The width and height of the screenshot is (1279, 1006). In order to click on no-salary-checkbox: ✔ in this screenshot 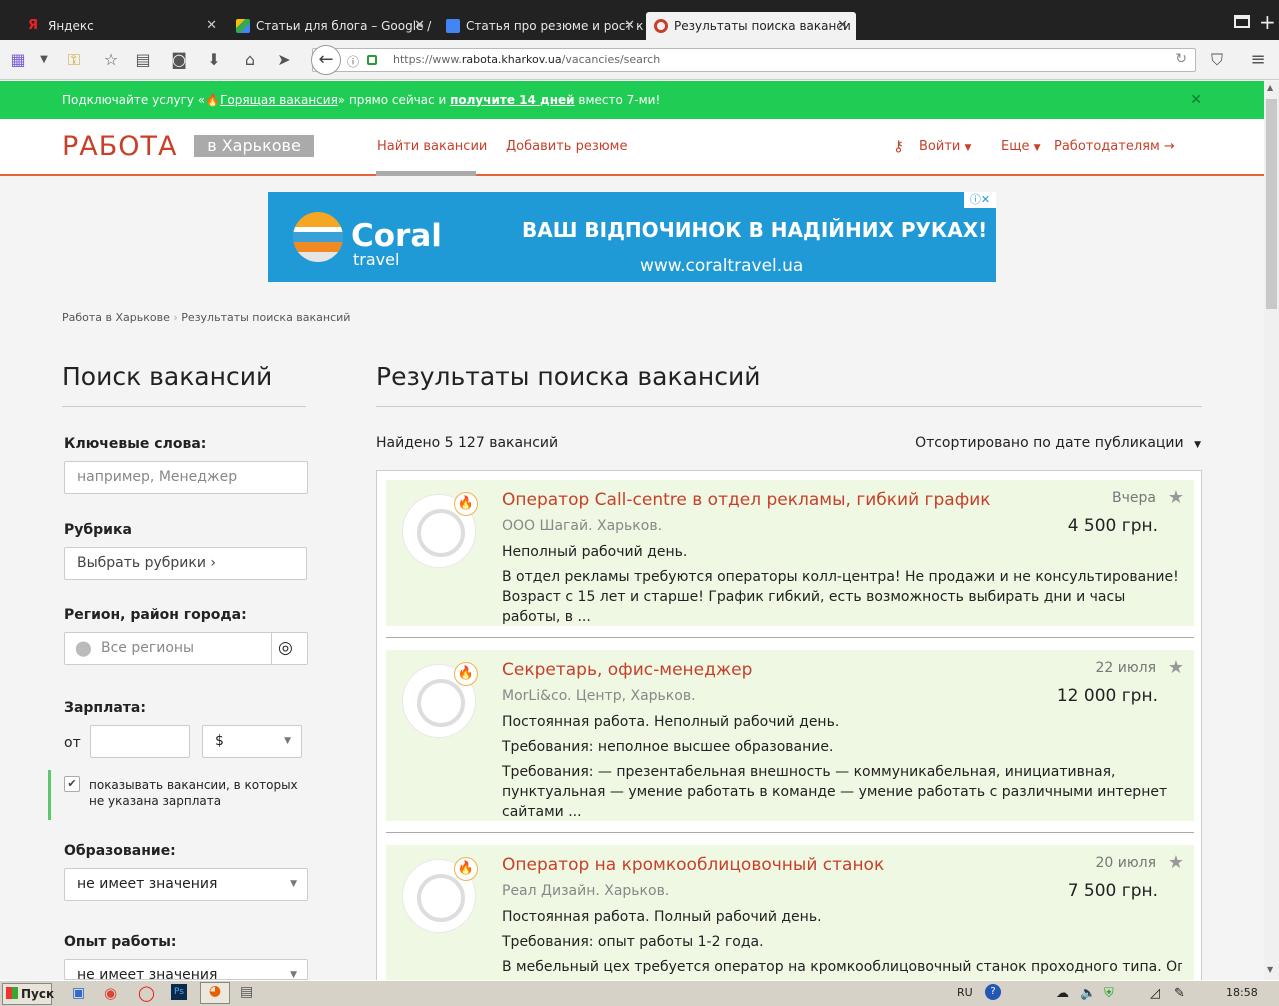, I will do `click(72, 784)`.